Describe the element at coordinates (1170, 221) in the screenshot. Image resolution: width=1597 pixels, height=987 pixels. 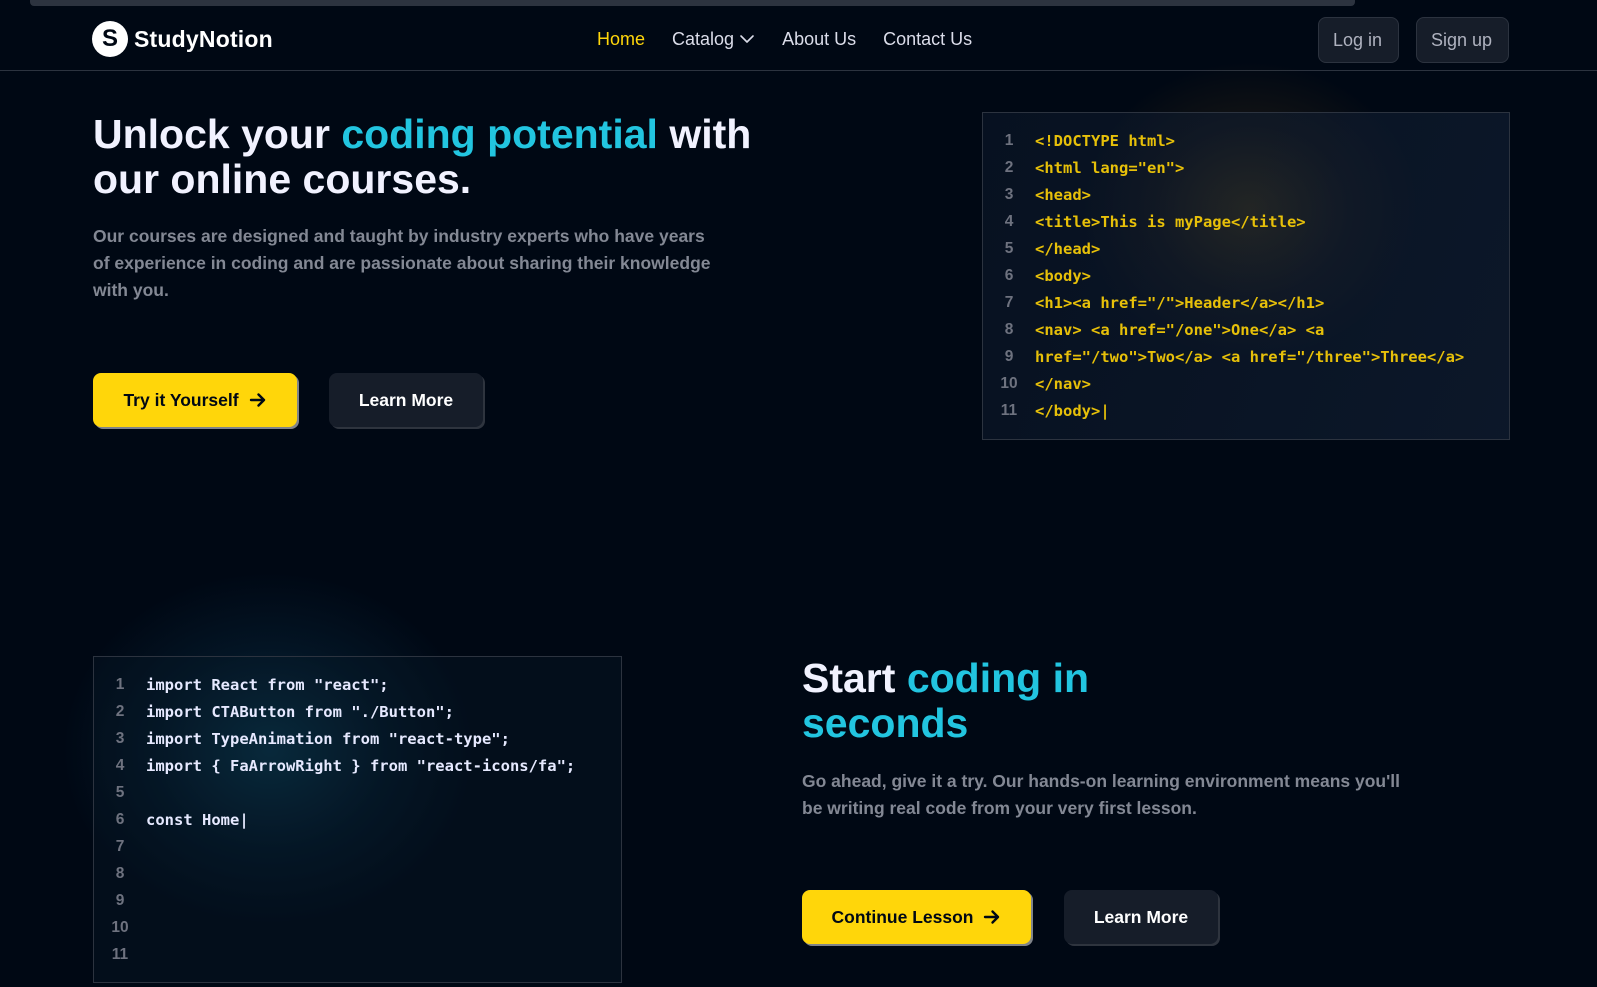
I see `code-text: <title>This is myPage</title>` at that location.